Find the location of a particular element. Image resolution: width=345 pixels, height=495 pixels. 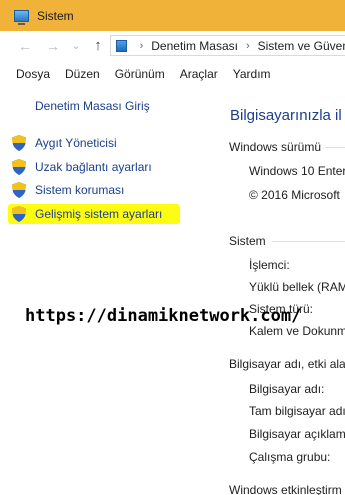

workgroup-label: Çalışma grubu: is located at coordinates (290, 457).